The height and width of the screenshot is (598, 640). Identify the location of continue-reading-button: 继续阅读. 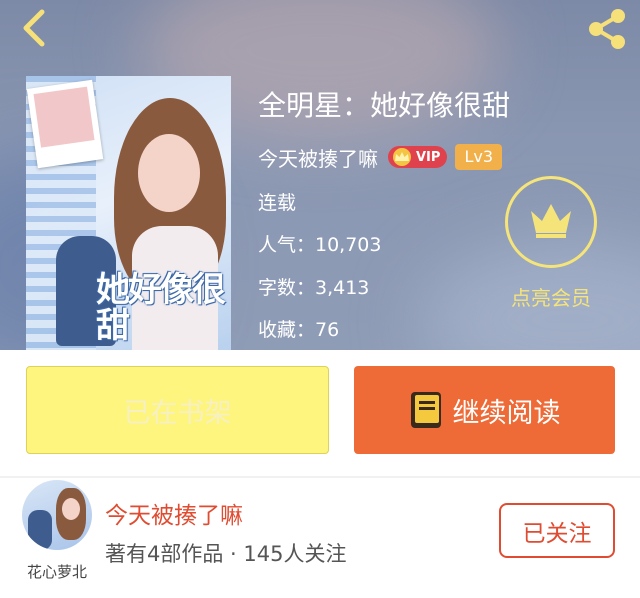
(484, 410).